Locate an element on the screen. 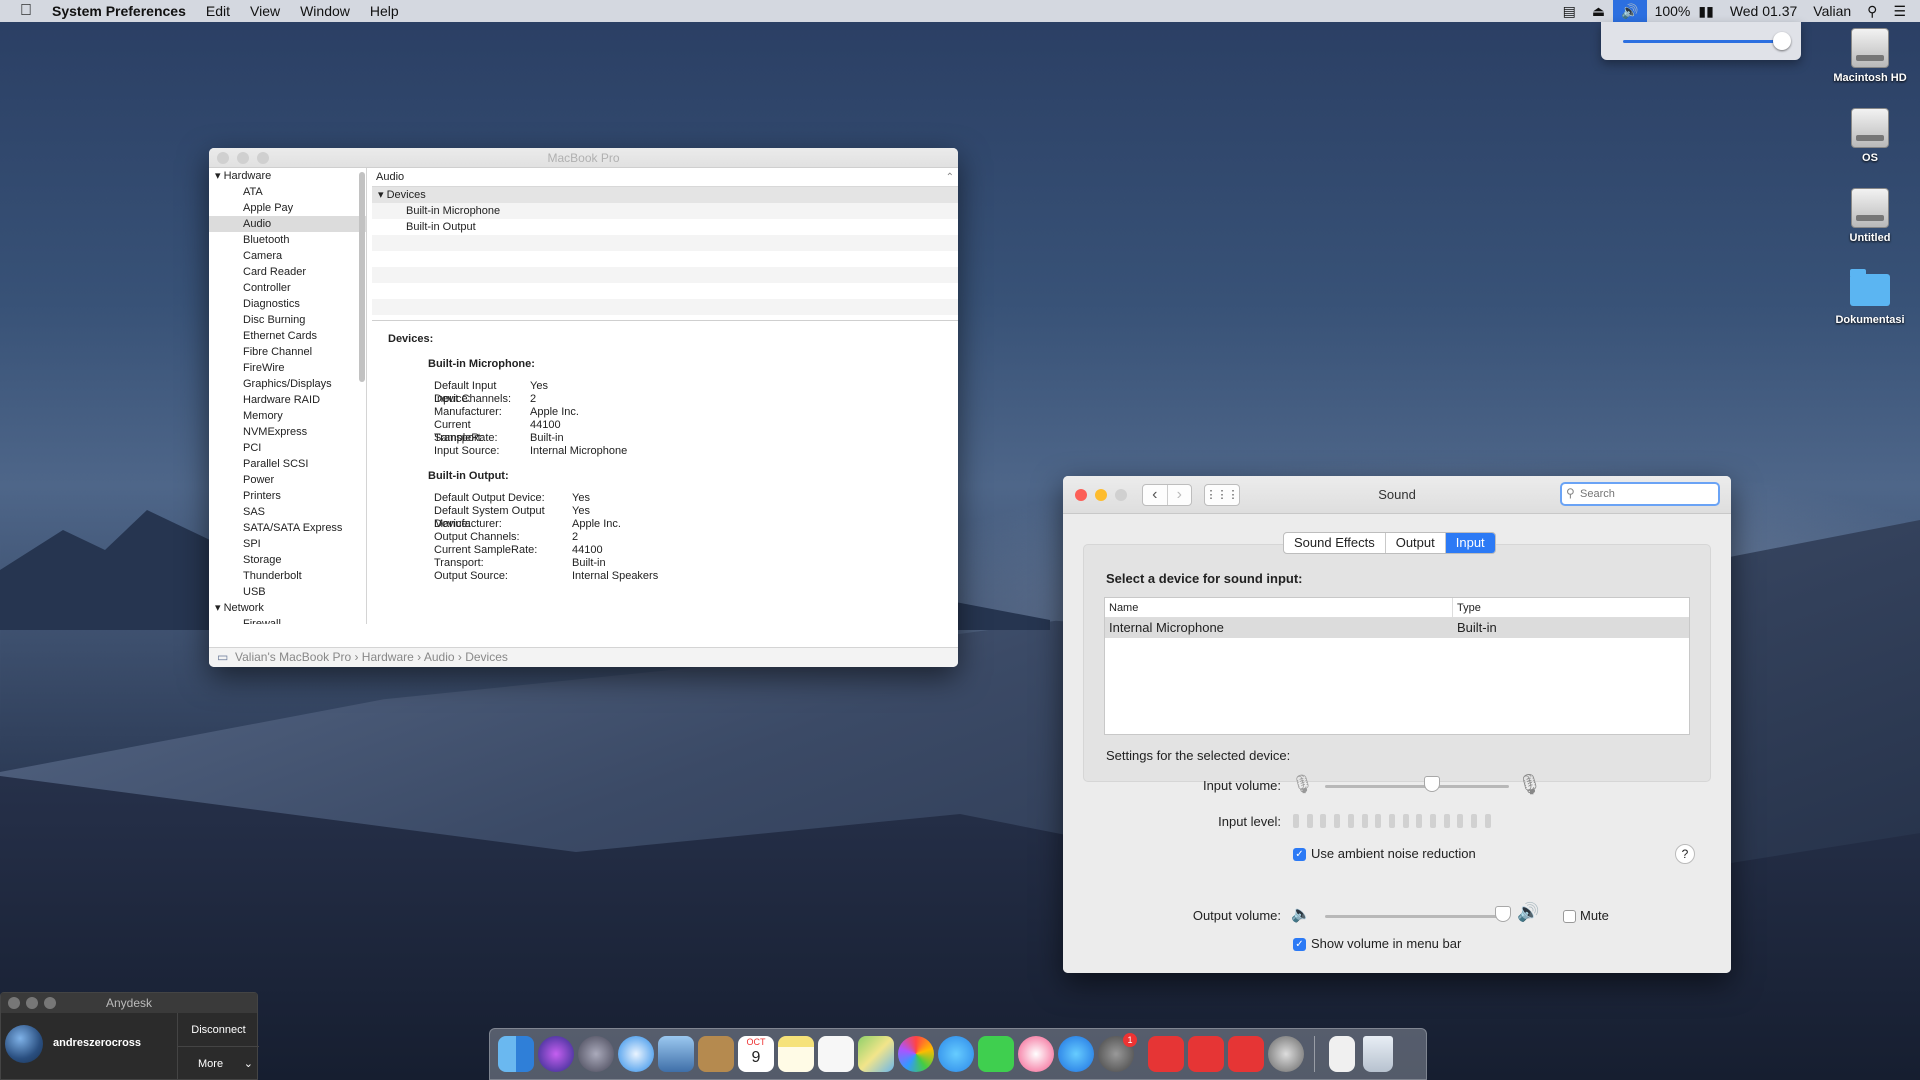  tab-sound-effects: Sound Effects is located at coordinates (1335, 543).